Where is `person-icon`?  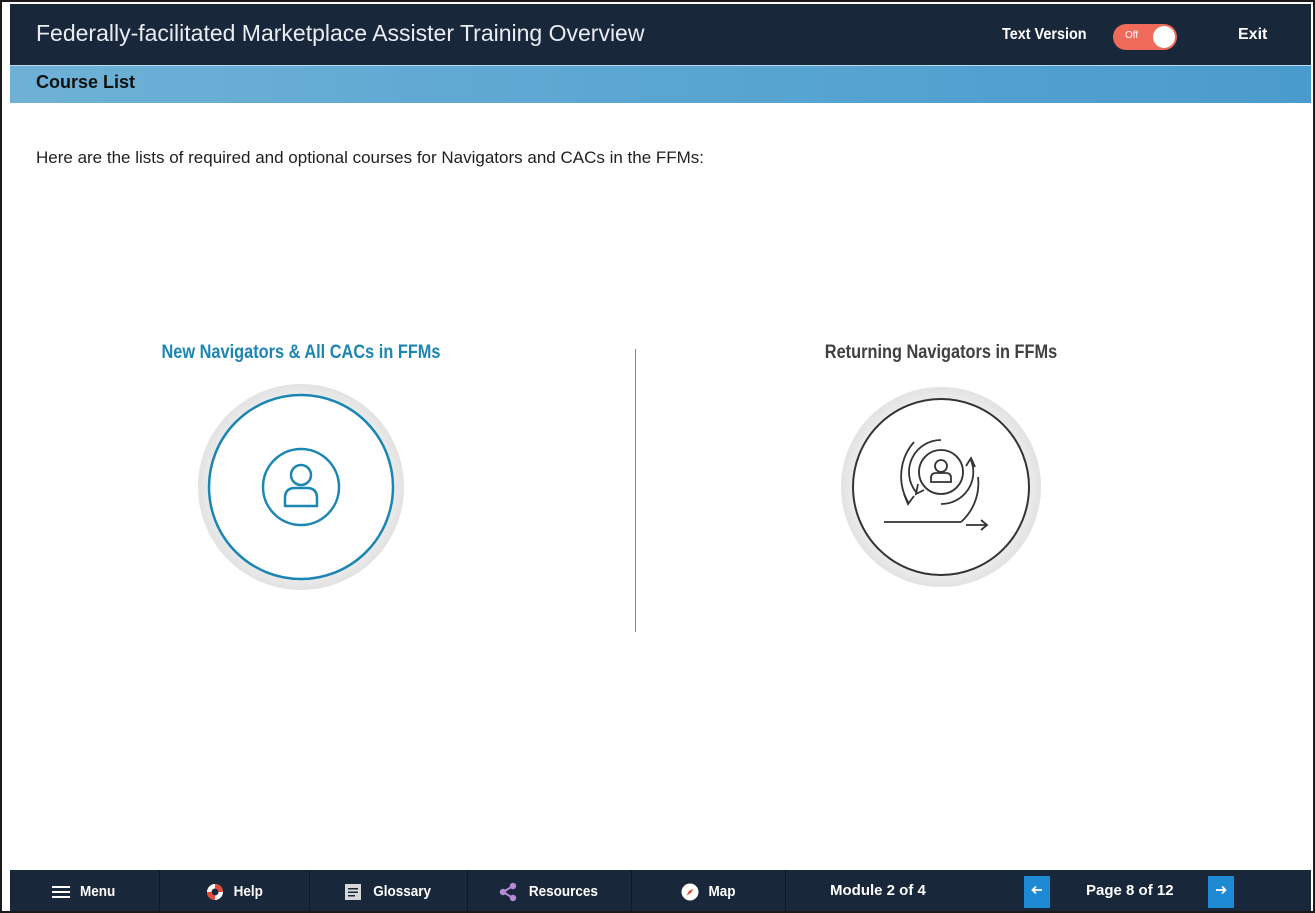 person-icon is located at coordinates (301, 487).